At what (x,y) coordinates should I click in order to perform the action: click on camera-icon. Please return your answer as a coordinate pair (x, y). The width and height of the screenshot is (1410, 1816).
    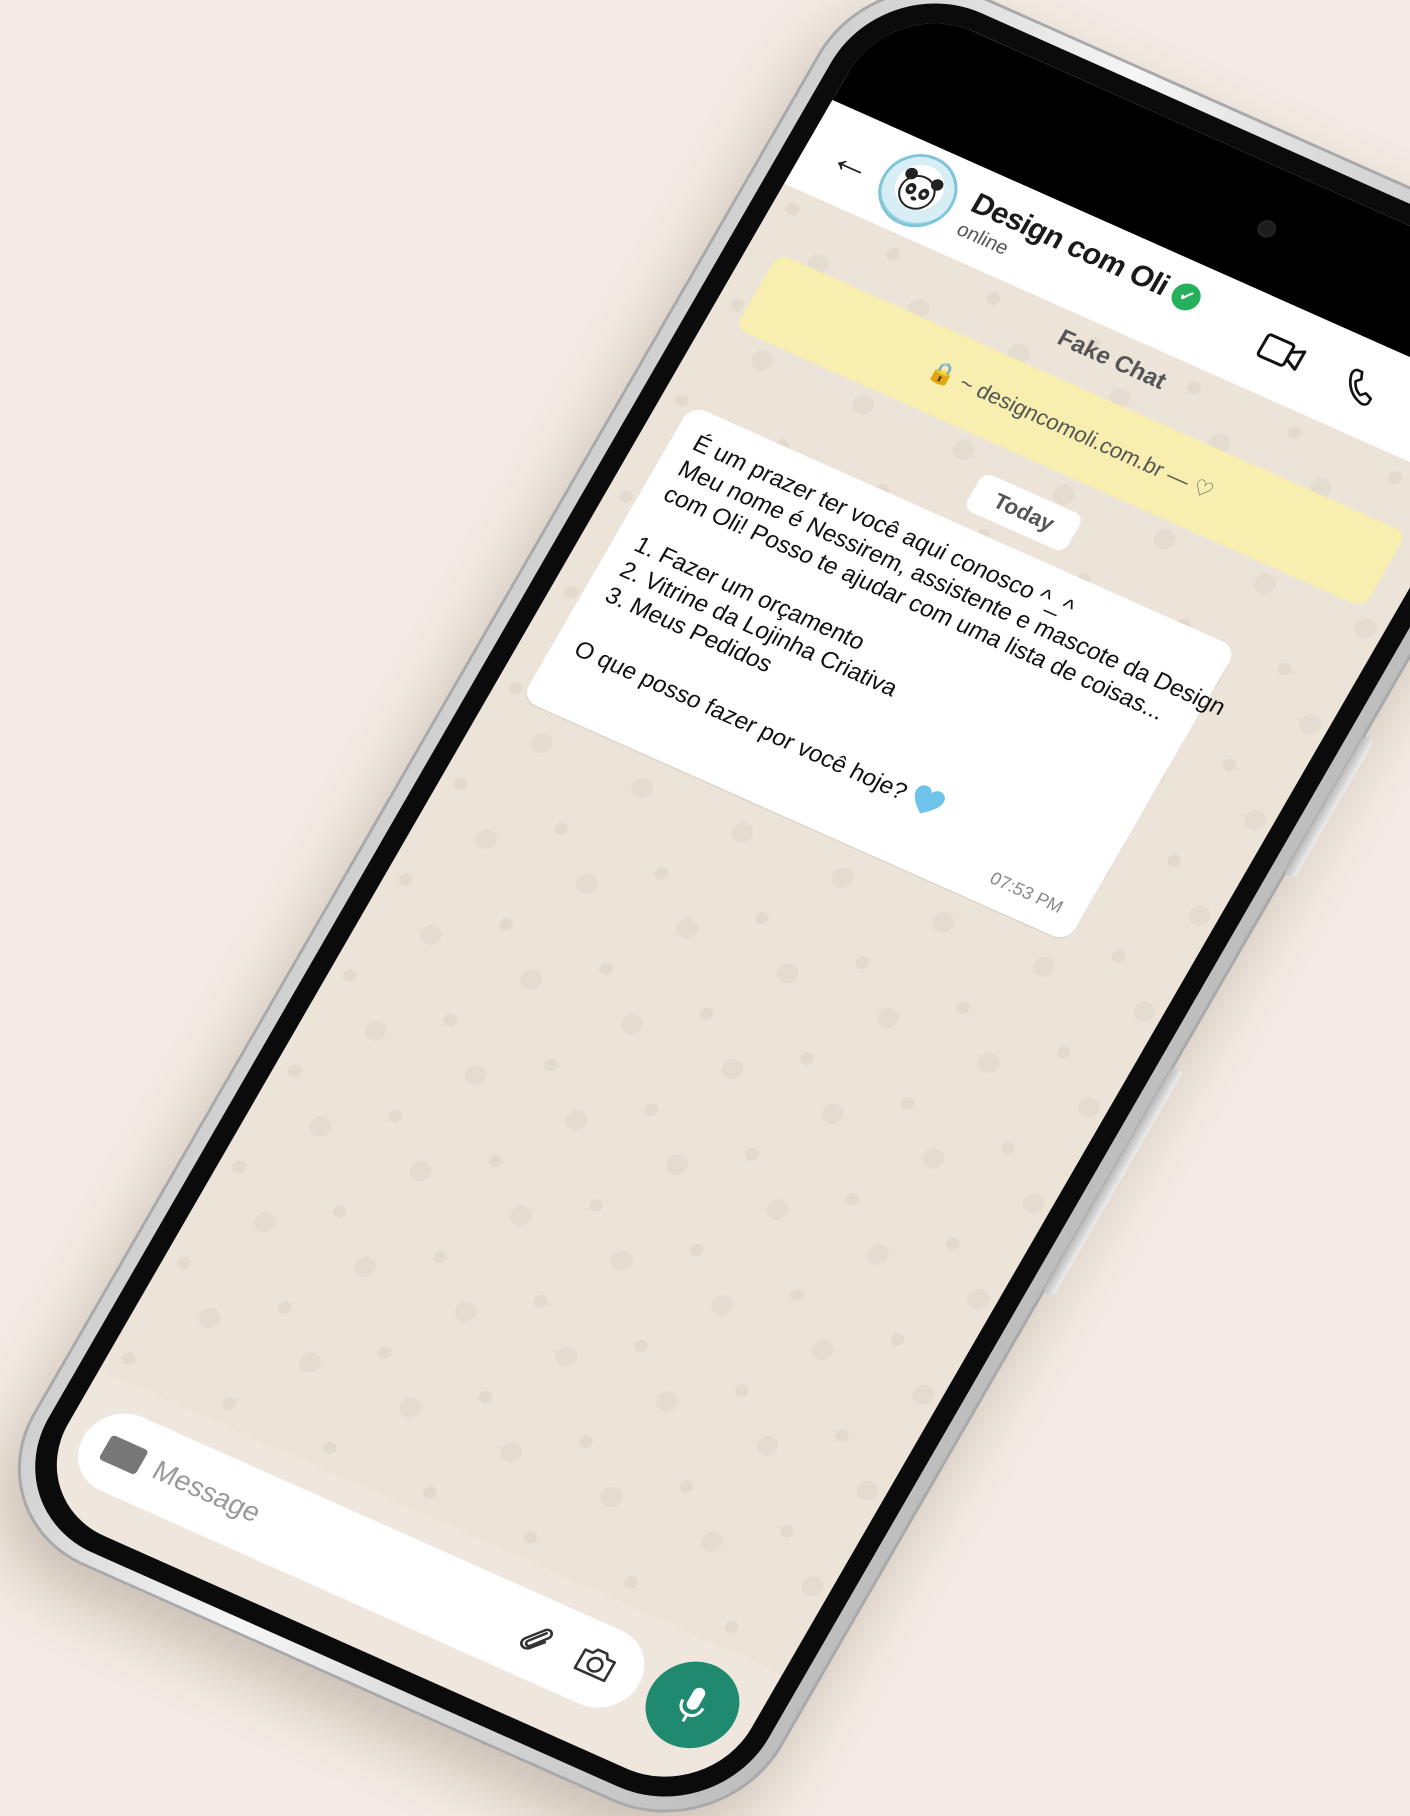
    Looking at the image, I should click on (595, 1665).